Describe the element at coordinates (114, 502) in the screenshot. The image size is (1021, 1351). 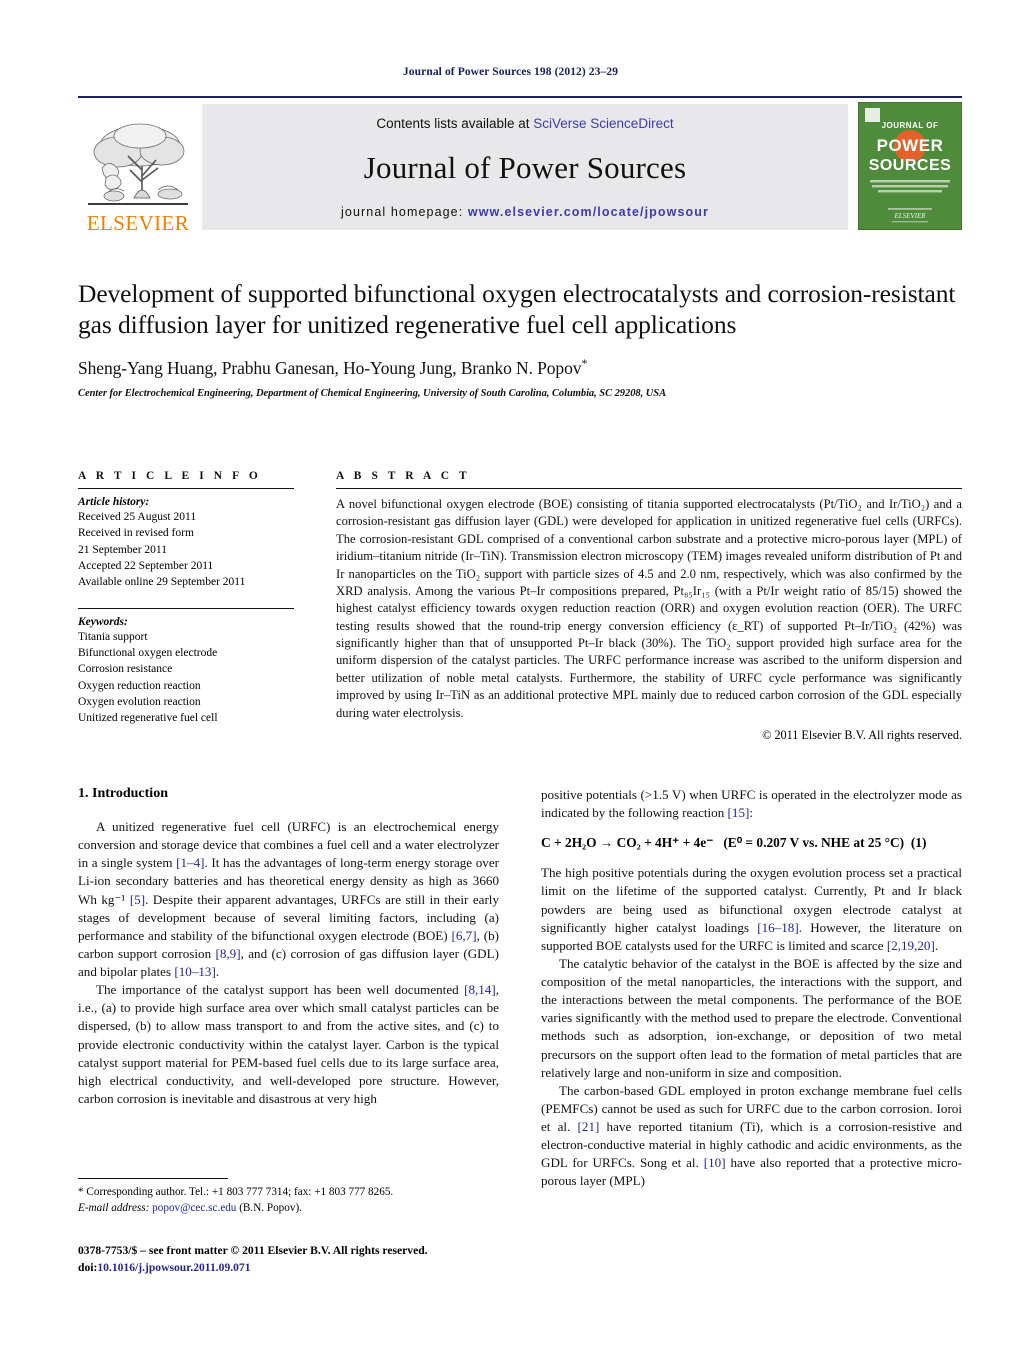
I see `article-history-heading: Article history:` at that location.